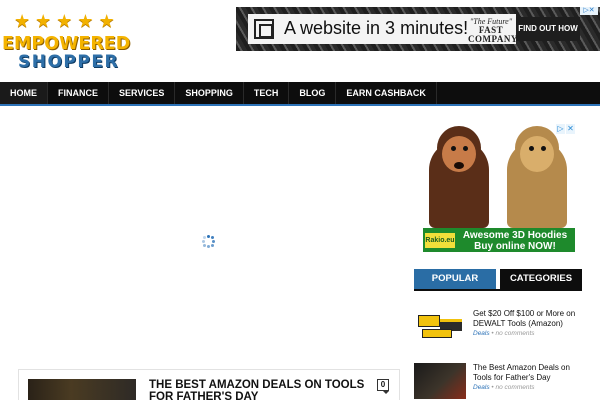 The image size is (600, 400). I want to click on nav-item-services: SERVICES, so click(142, 93).